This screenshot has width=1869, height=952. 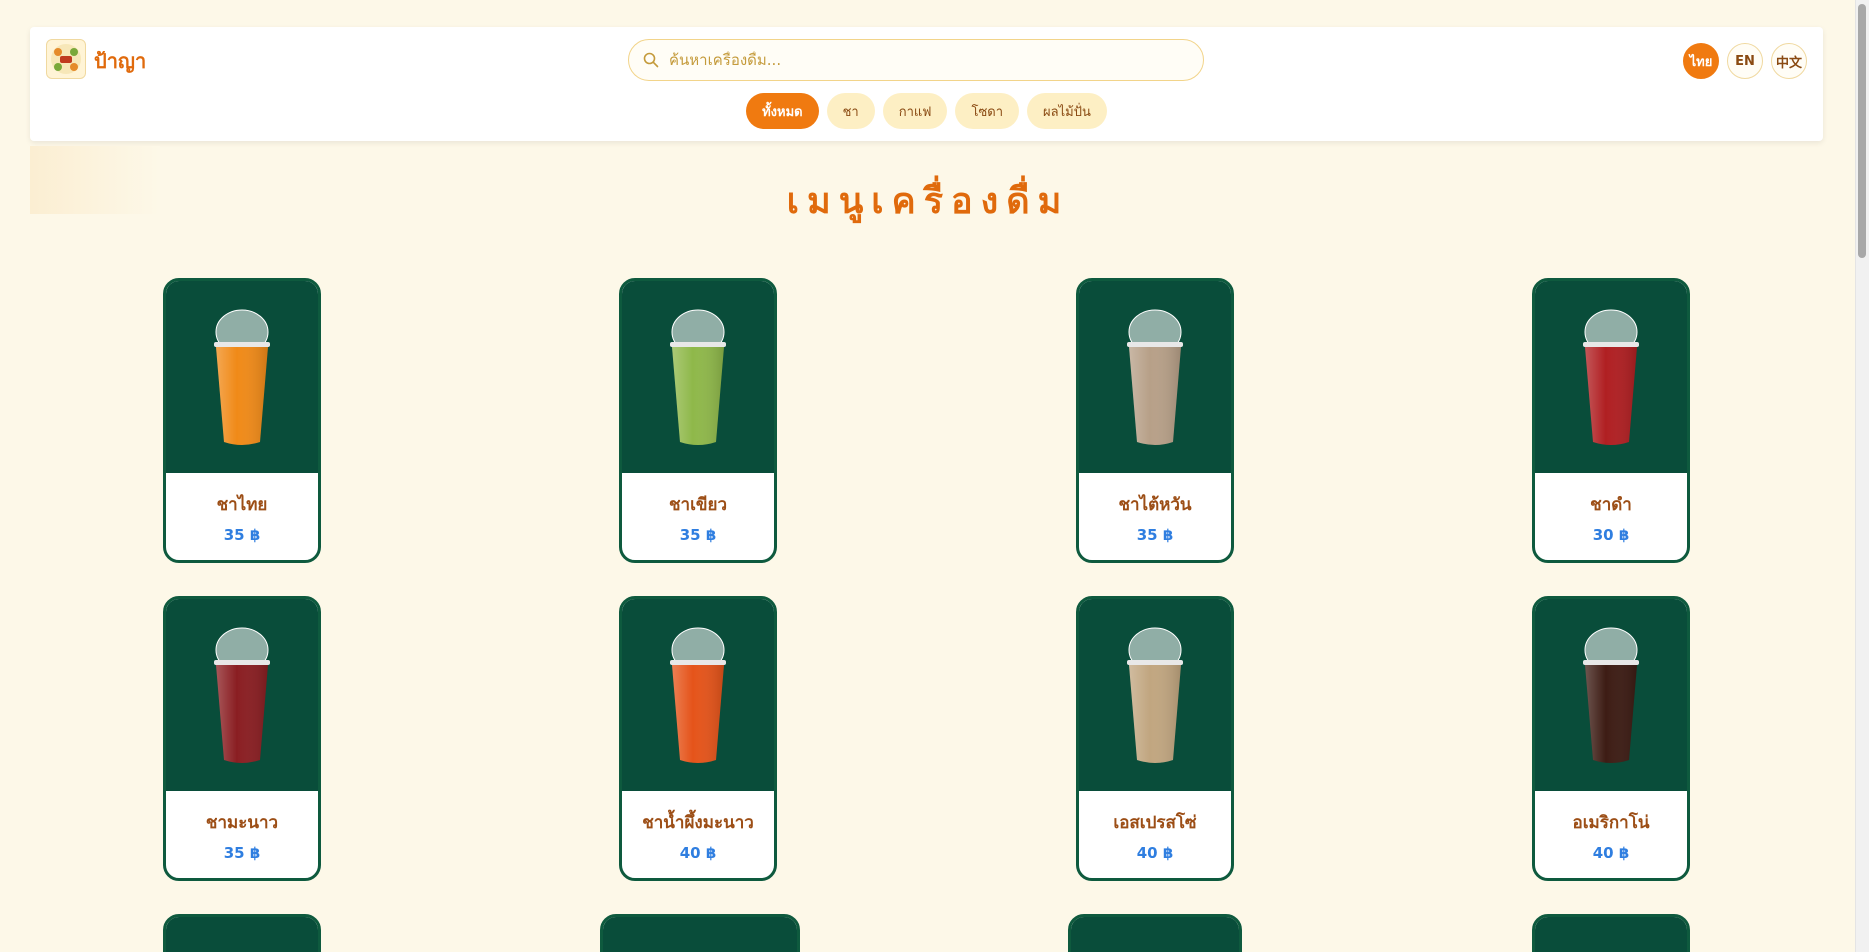 I want to click on drink-name: ชามะนาว, so click(x=242, y=823).